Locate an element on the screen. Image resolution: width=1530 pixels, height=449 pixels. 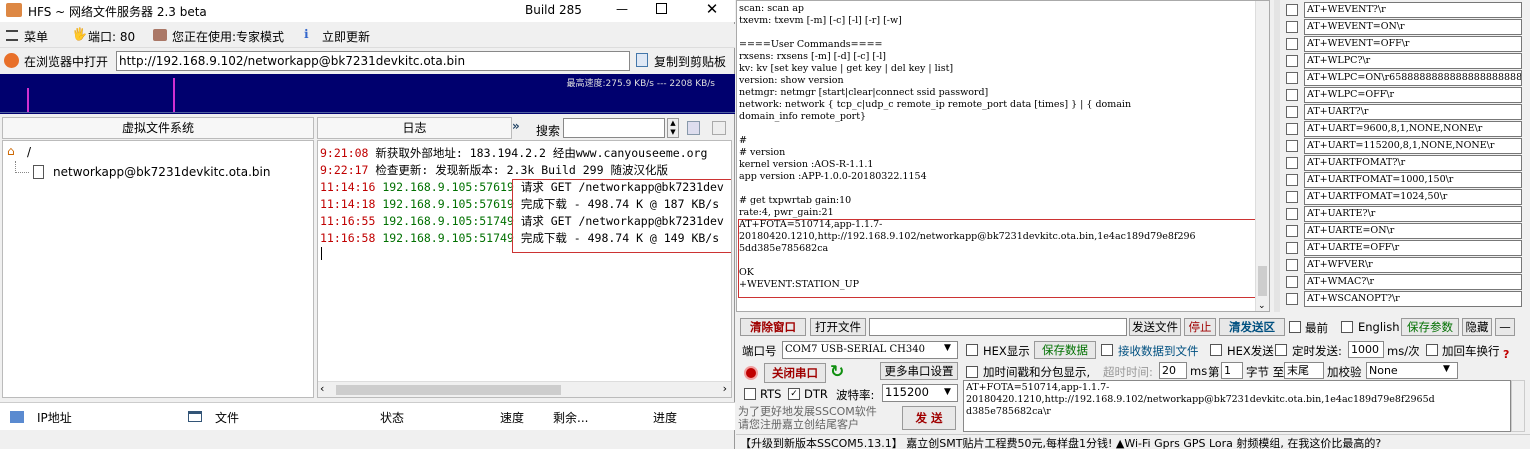
copy-log-icon is located at coordinates (693, 128).